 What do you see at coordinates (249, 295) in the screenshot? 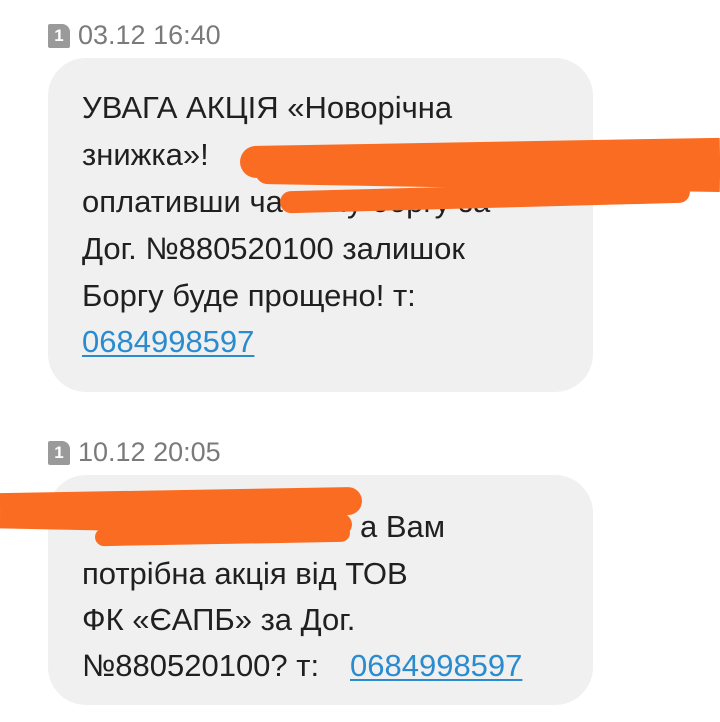
I see `message-text-line: Боргу буде прощено! т:` at bounding box center [249, 295].